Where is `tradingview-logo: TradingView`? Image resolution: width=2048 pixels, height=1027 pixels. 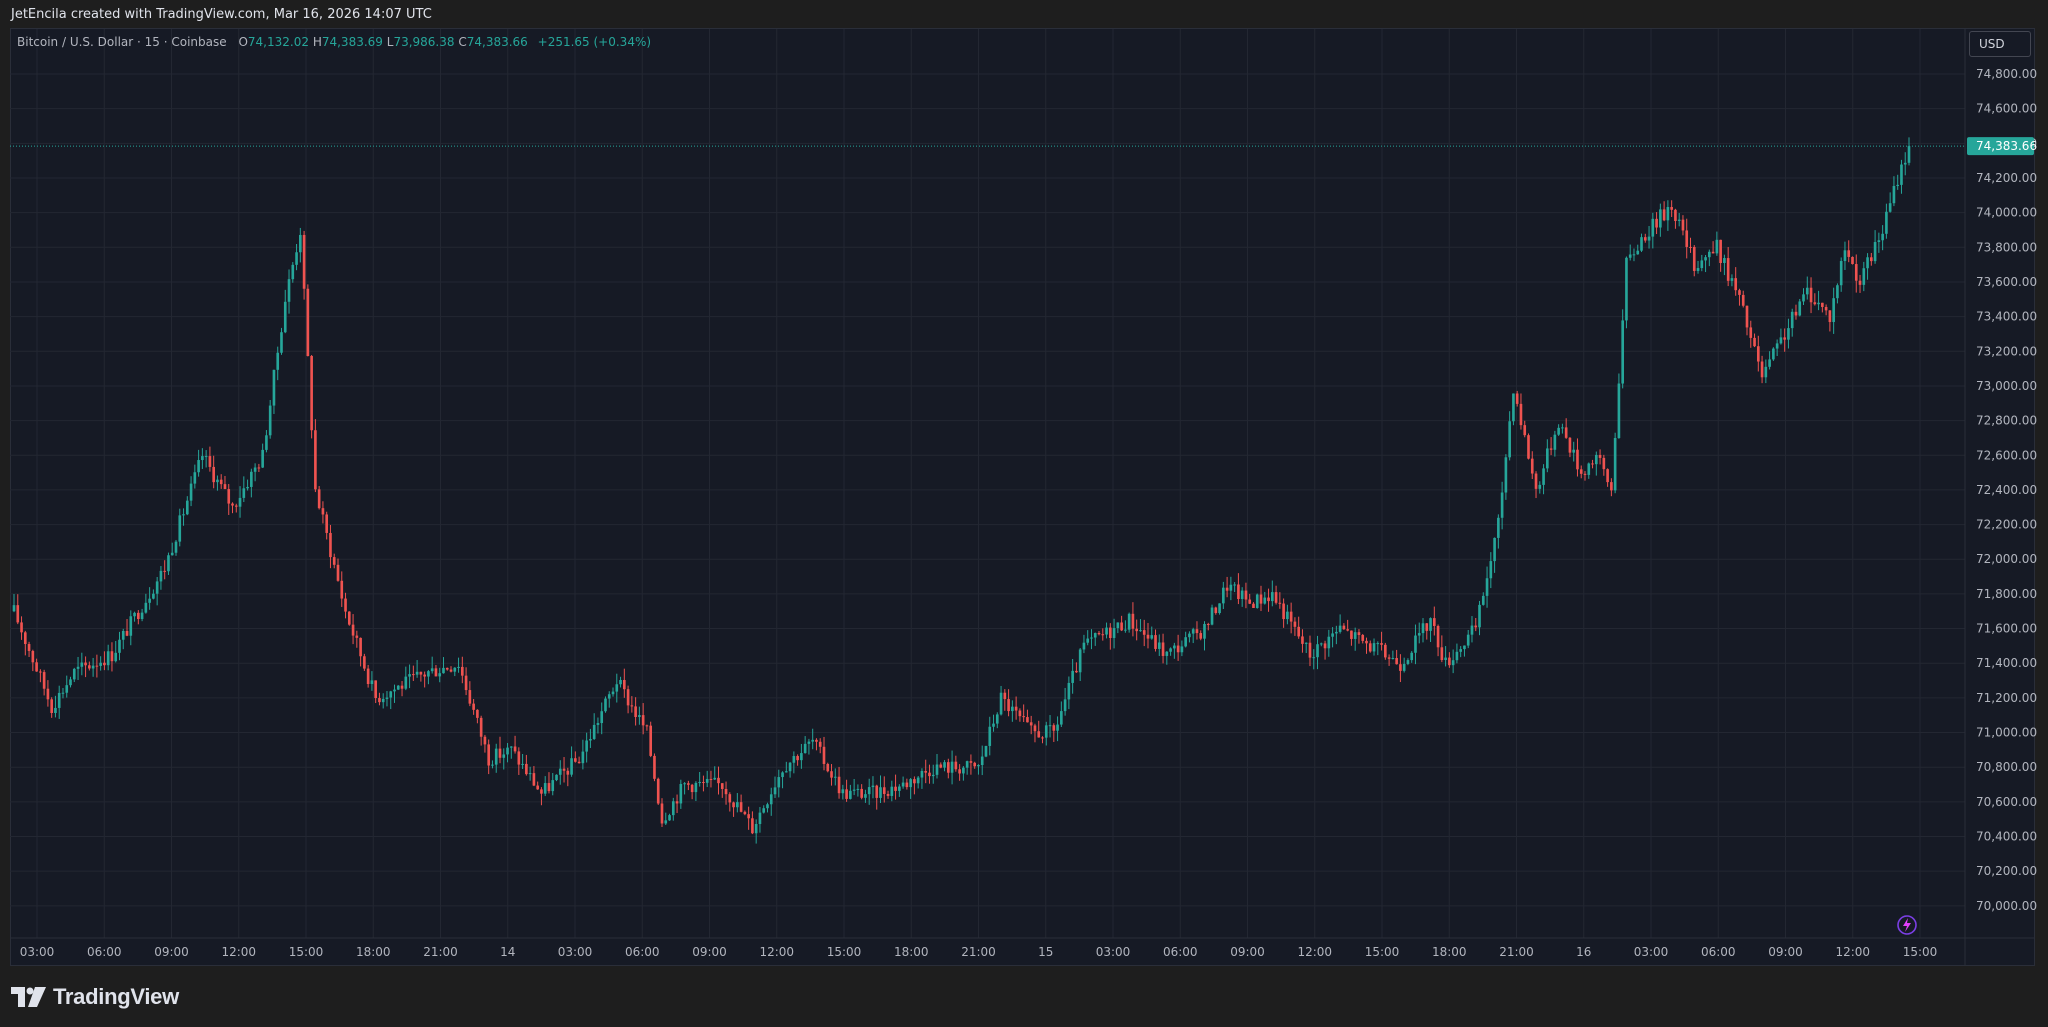 tradingview-logo: TradingView is located at coordinates (95, 997).